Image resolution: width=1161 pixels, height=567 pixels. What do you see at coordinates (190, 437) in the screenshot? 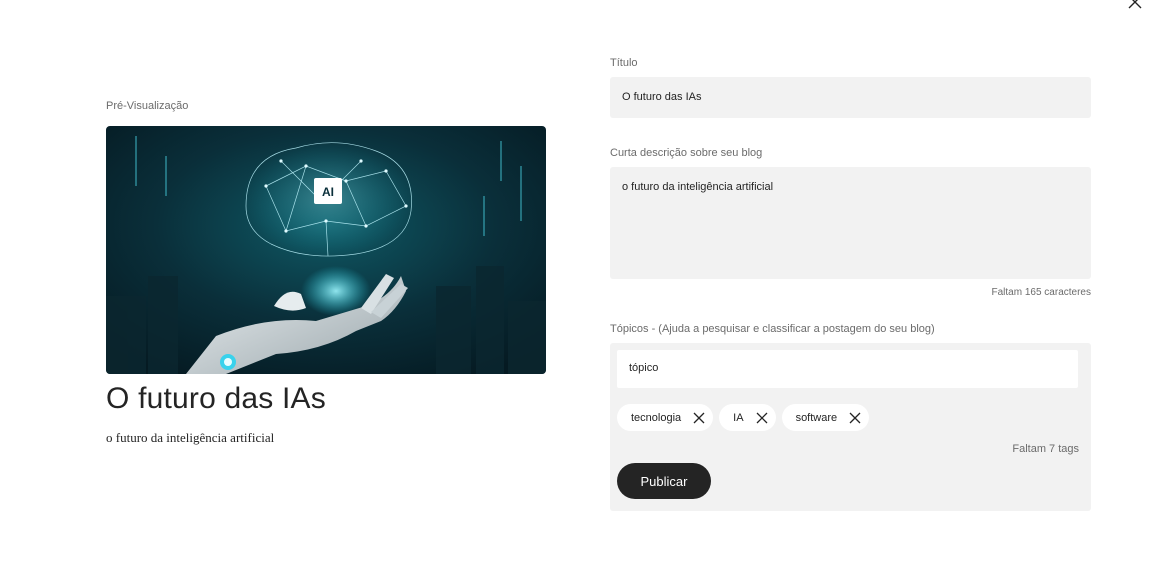
I see `preview-description: o futuro da inteligência artificial` at bounding box center [190, 437].